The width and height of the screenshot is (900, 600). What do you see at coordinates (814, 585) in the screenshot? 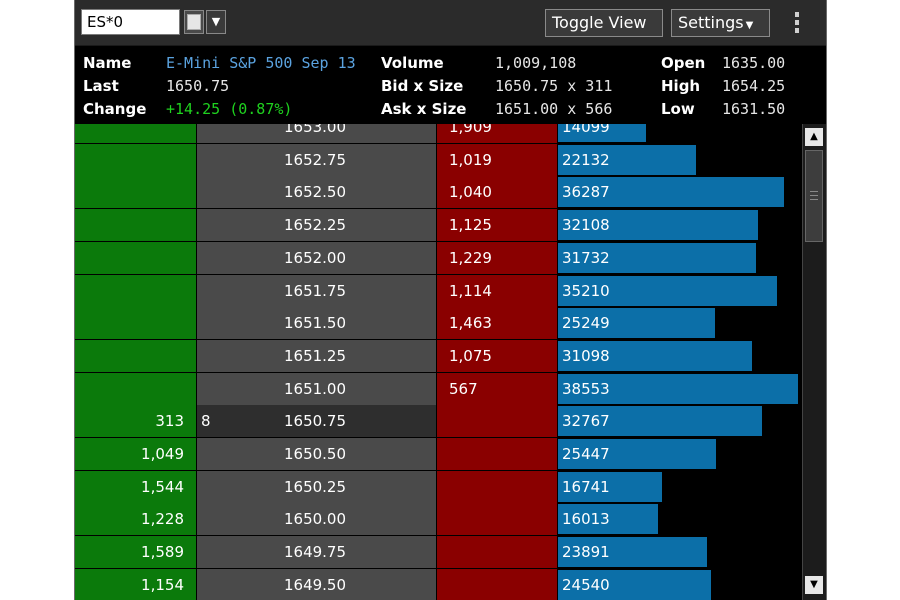
I see `scroll-down-arrow-icon: ▼` at bounding box center [814, 585].